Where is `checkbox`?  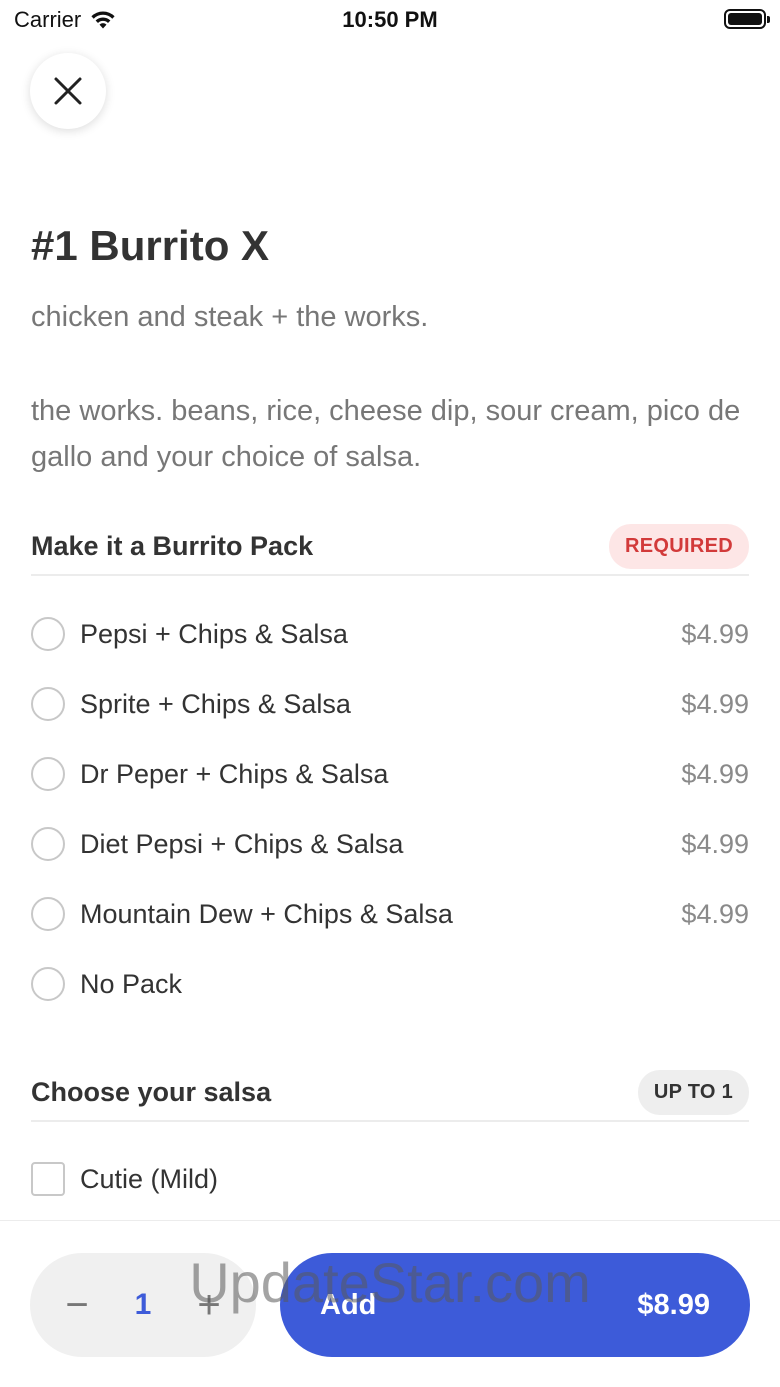 checkbox is located at coordinates (48, 1179).